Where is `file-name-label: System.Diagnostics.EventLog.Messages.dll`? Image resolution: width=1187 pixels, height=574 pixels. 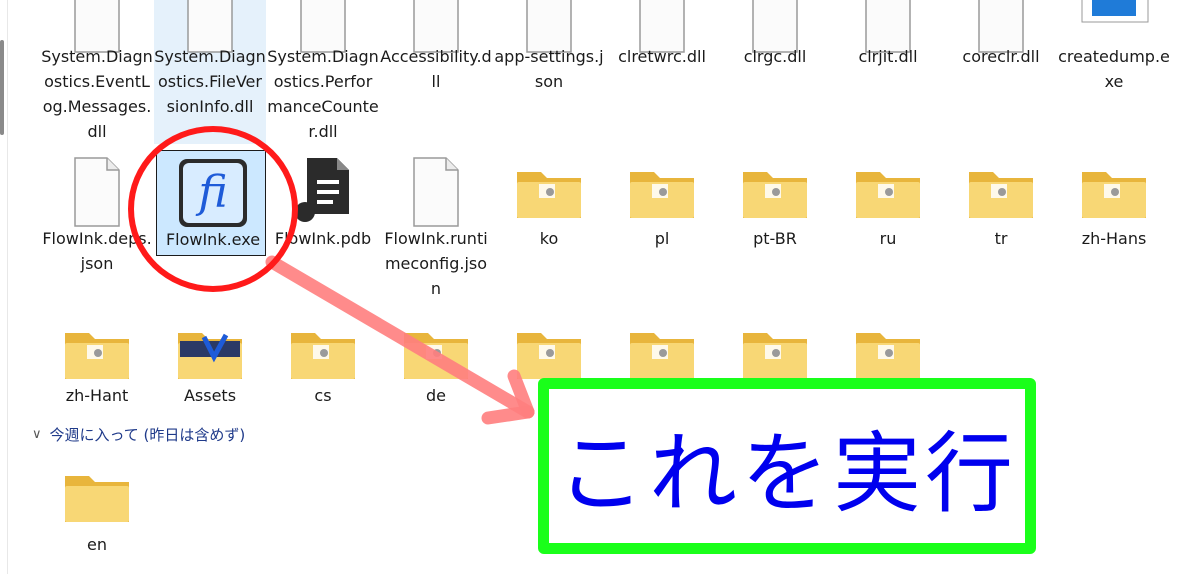 file-name-label: System.Diagnostics.EventLog.Messages.dll is located at coordinates (97, 94).